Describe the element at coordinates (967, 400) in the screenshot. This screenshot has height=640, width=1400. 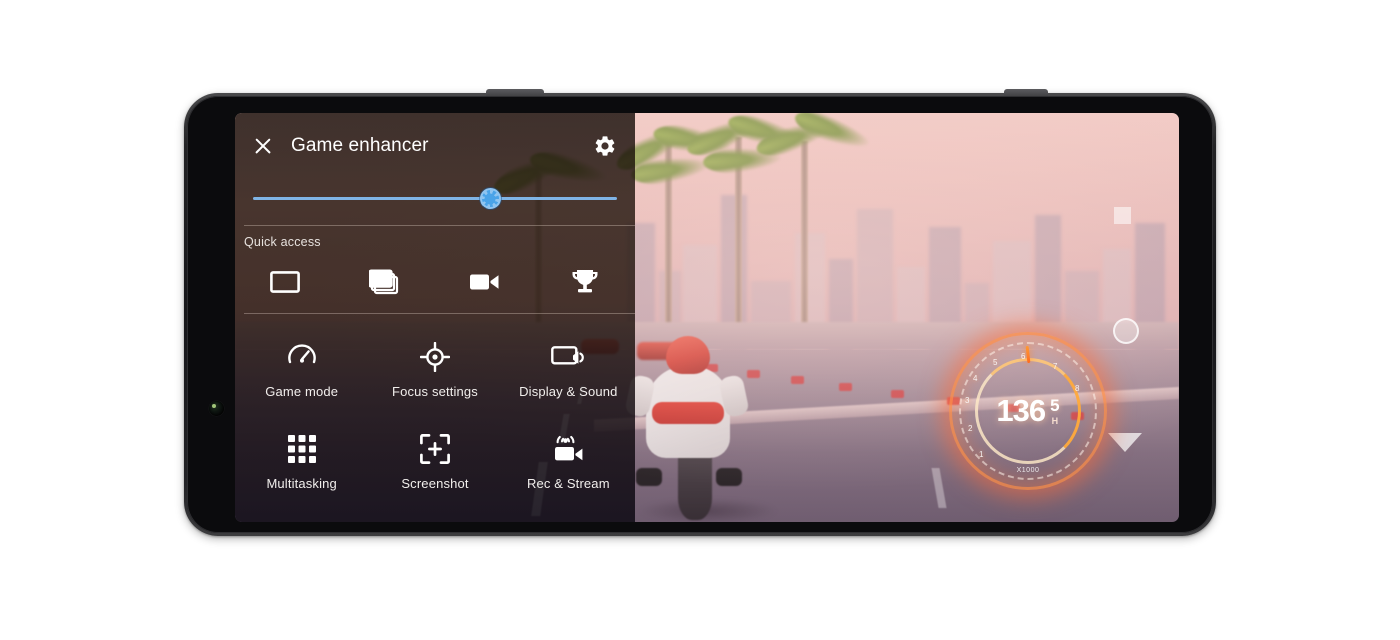
I see `rpm-tick: 3` at that location.